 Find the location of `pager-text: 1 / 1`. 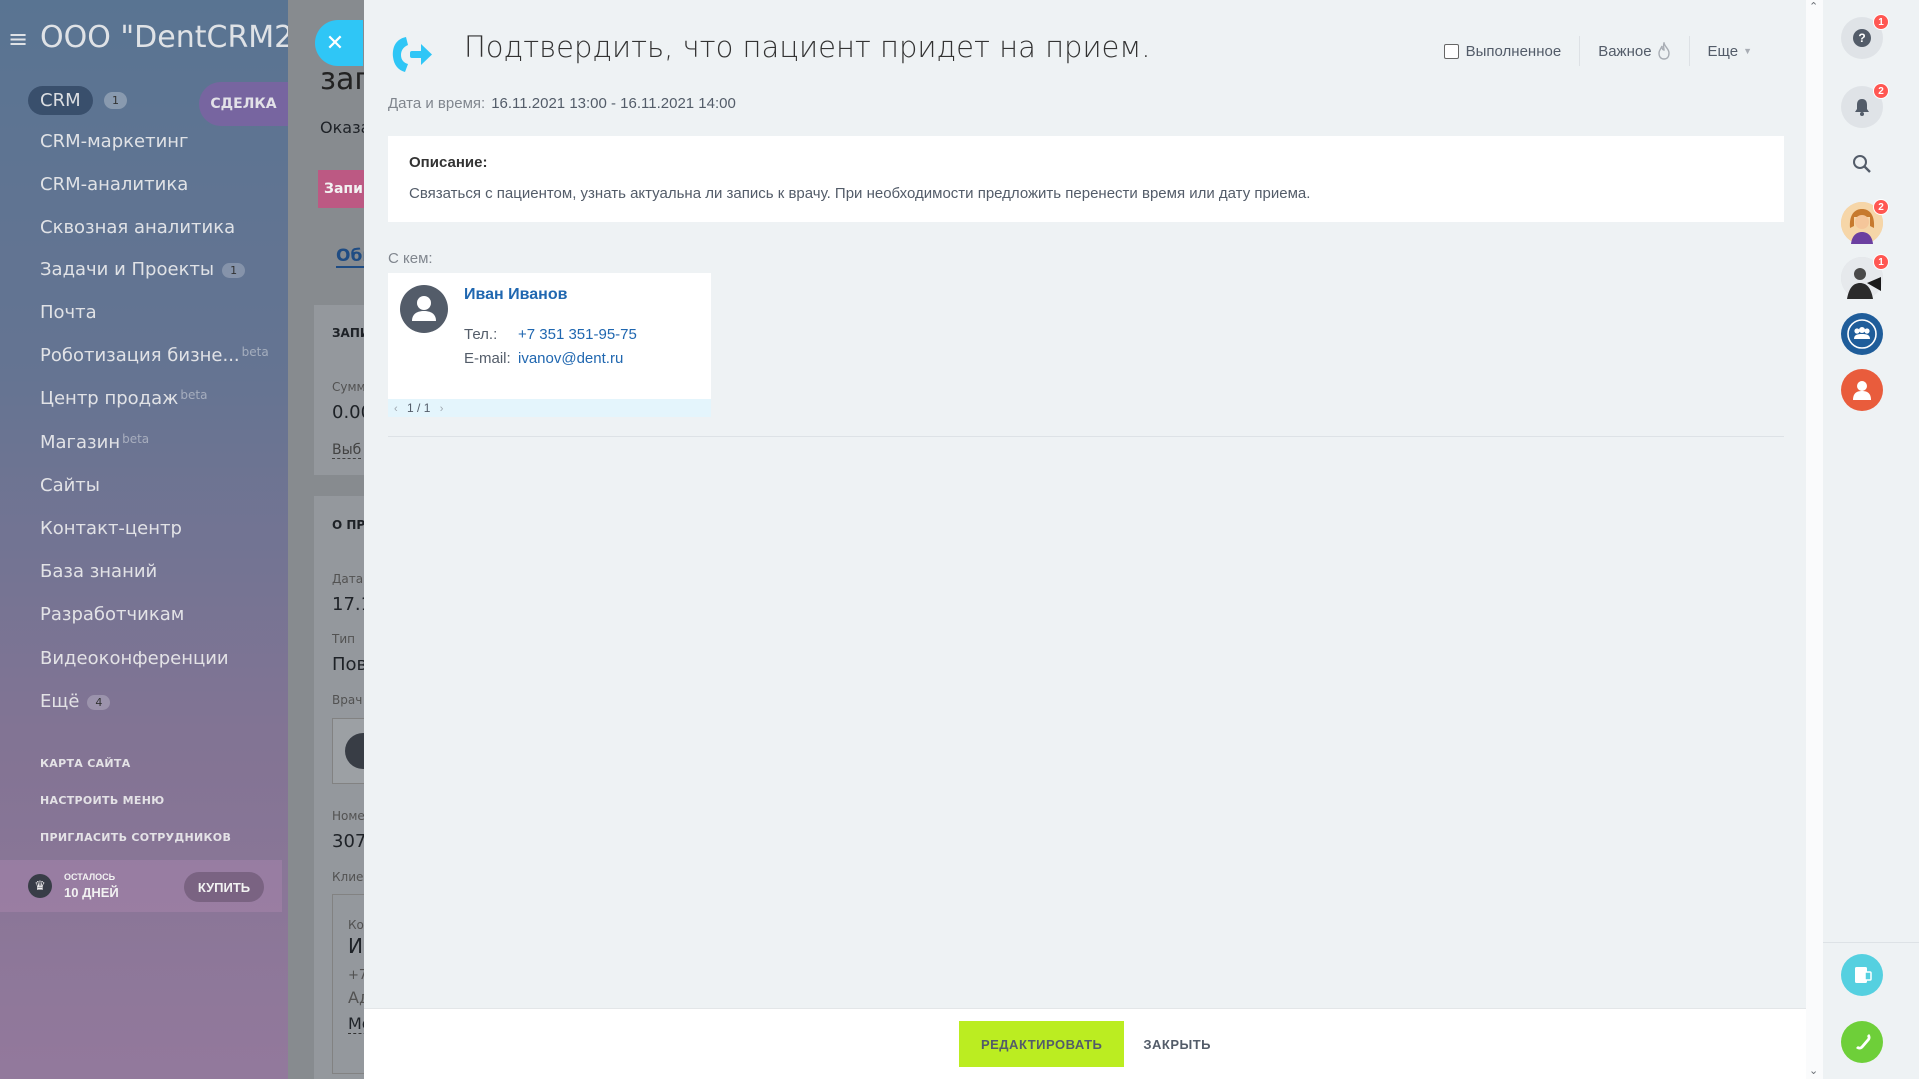

pager-text: 1 / 1 is located at coordinates (419, 408).